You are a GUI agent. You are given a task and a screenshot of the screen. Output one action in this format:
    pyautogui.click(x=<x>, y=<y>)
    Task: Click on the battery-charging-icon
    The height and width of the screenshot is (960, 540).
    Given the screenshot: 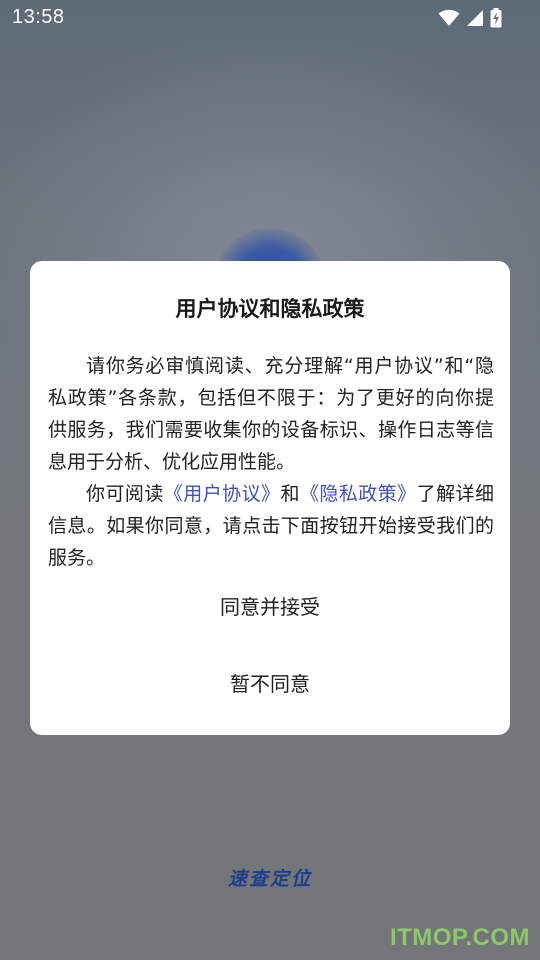 What is the action you would take?
    pyautogui.click(x=496, y=18)
    